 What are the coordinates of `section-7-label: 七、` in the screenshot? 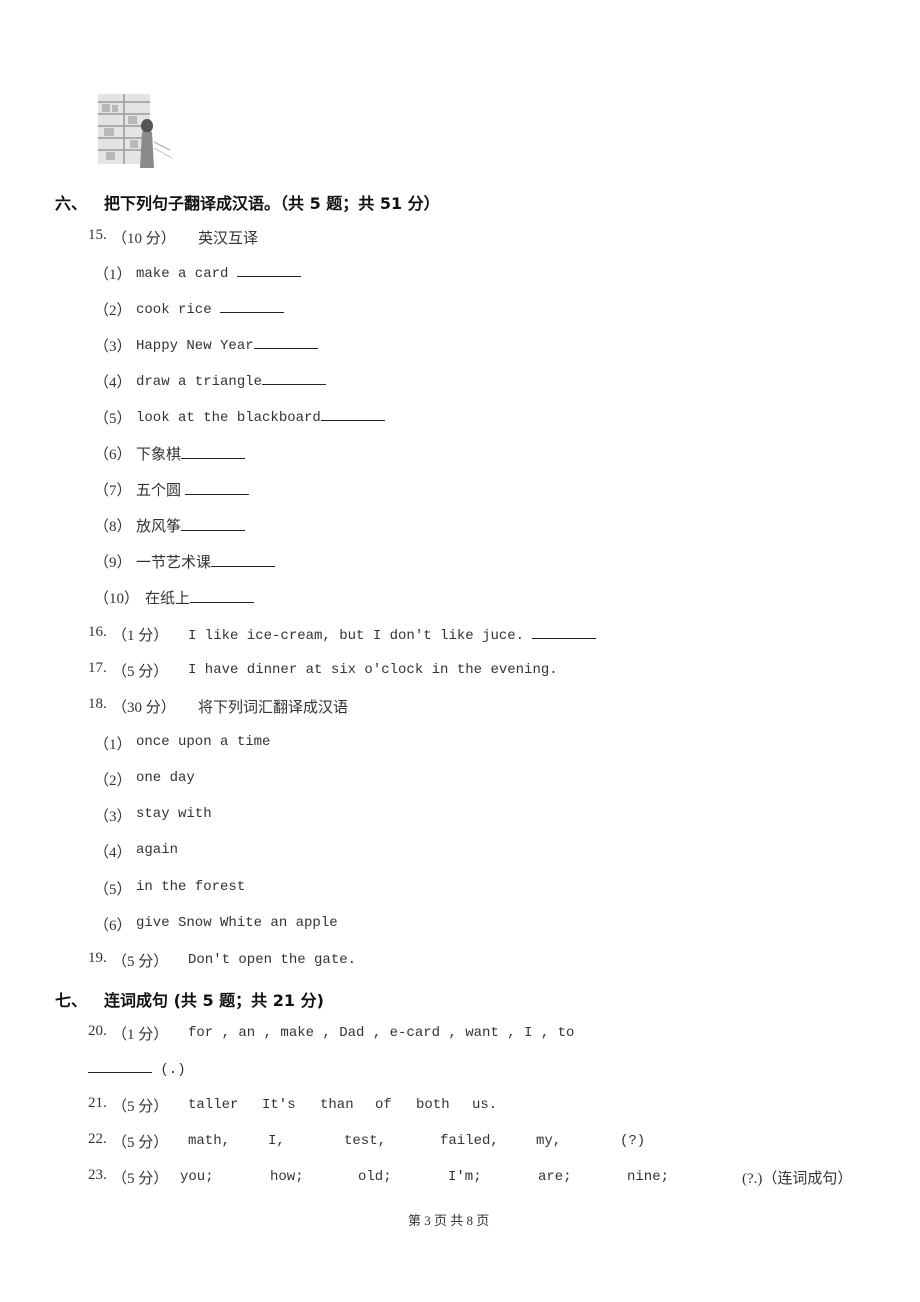 It's located at (71, 1000).